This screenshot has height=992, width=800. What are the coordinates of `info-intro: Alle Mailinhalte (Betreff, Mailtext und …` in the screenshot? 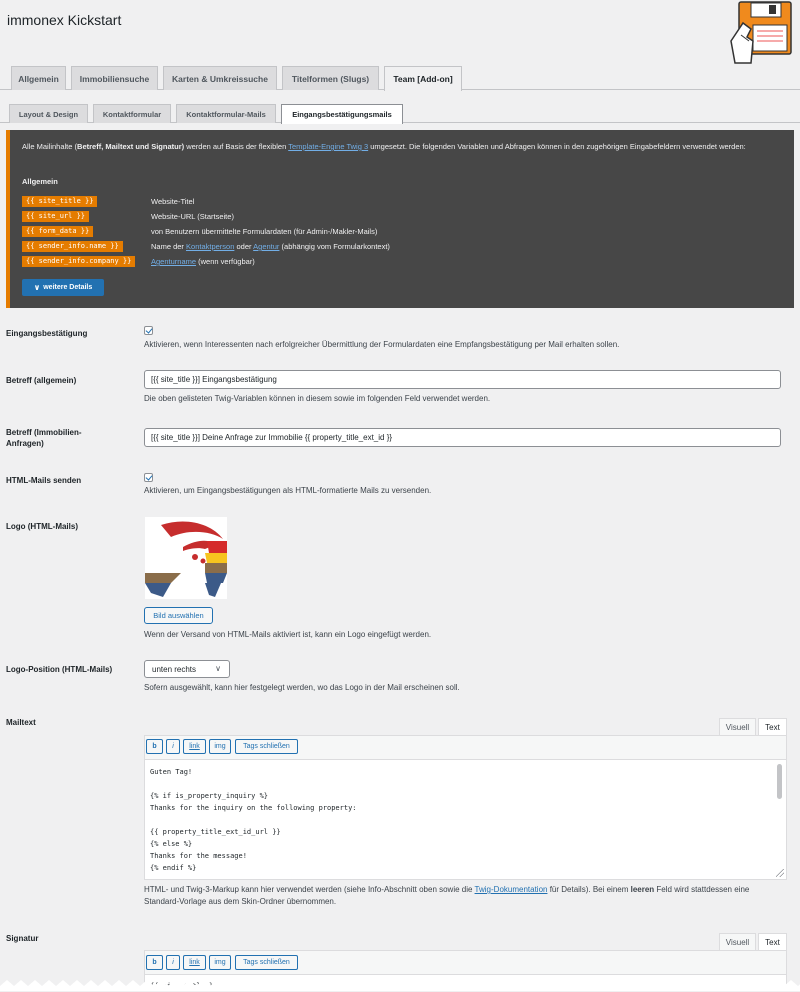 It's located at (384, 146).